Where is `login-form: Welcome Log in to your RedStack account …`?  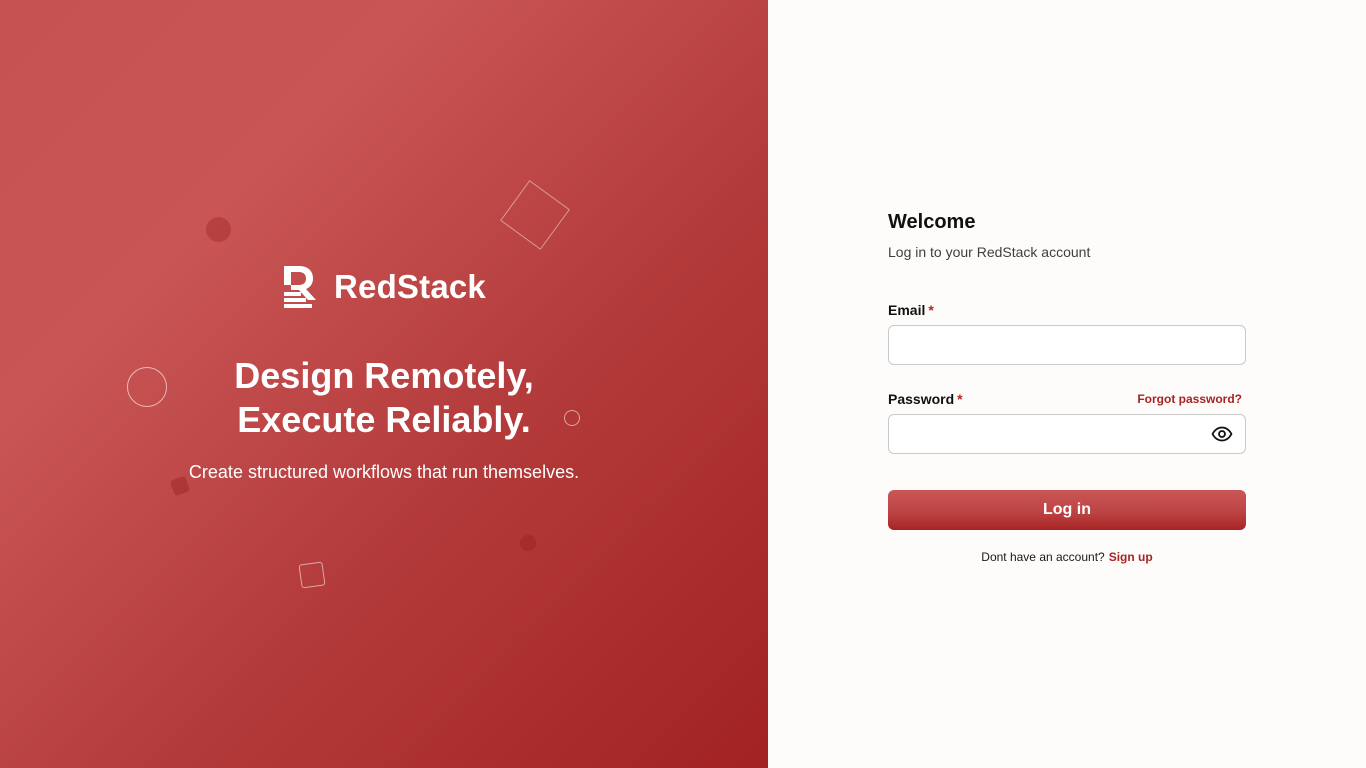
login-form: Welcome Log in to your RedStack account … is located at coordinates (1067, 386).